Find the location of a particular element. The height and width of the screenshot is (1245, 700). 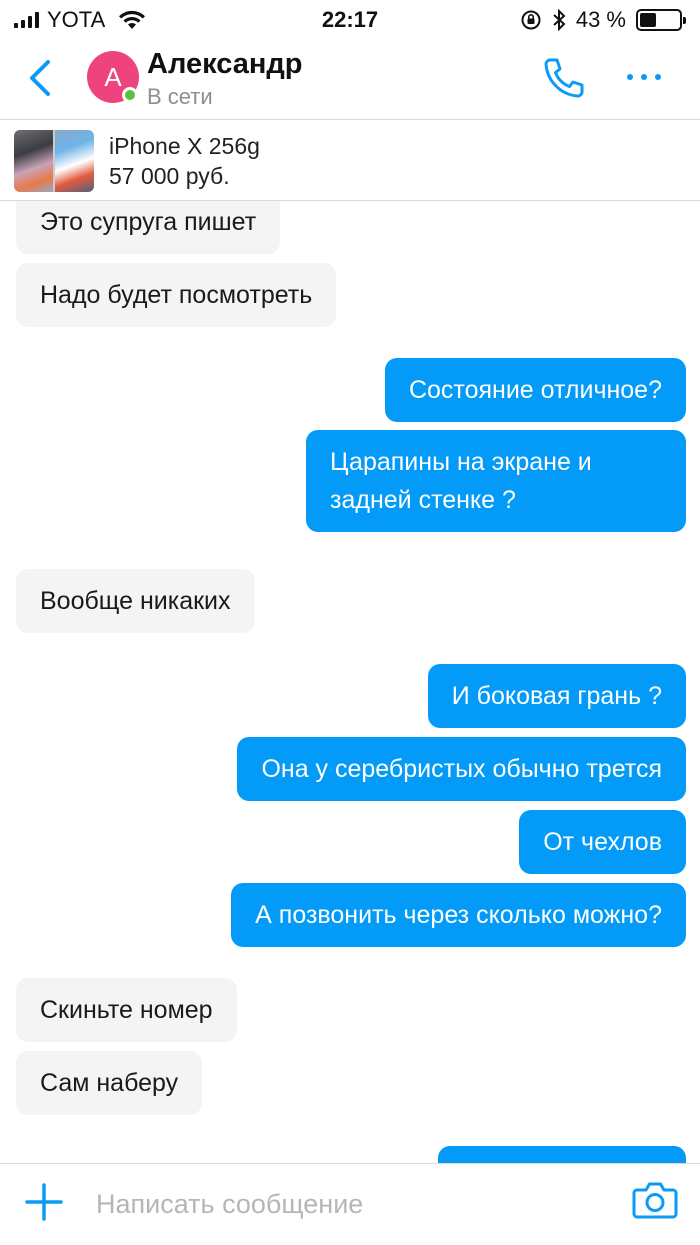

orientation-lock-icon is located at coordinates (531, 20).